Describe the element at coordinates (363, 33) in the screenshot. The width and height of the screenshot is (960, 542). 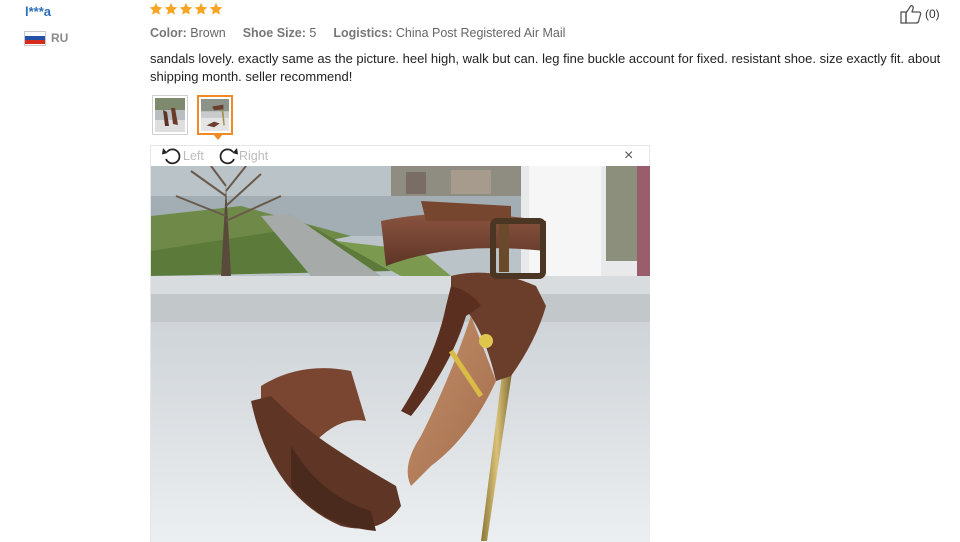
I see `logistics-label: Logistics:` at that location.